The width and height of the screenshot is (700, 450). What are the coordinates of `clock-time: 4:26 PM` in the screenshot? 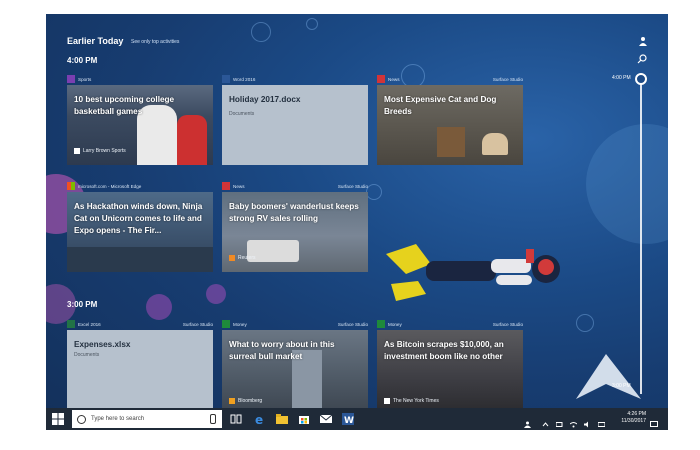 It's located at (636, 414).